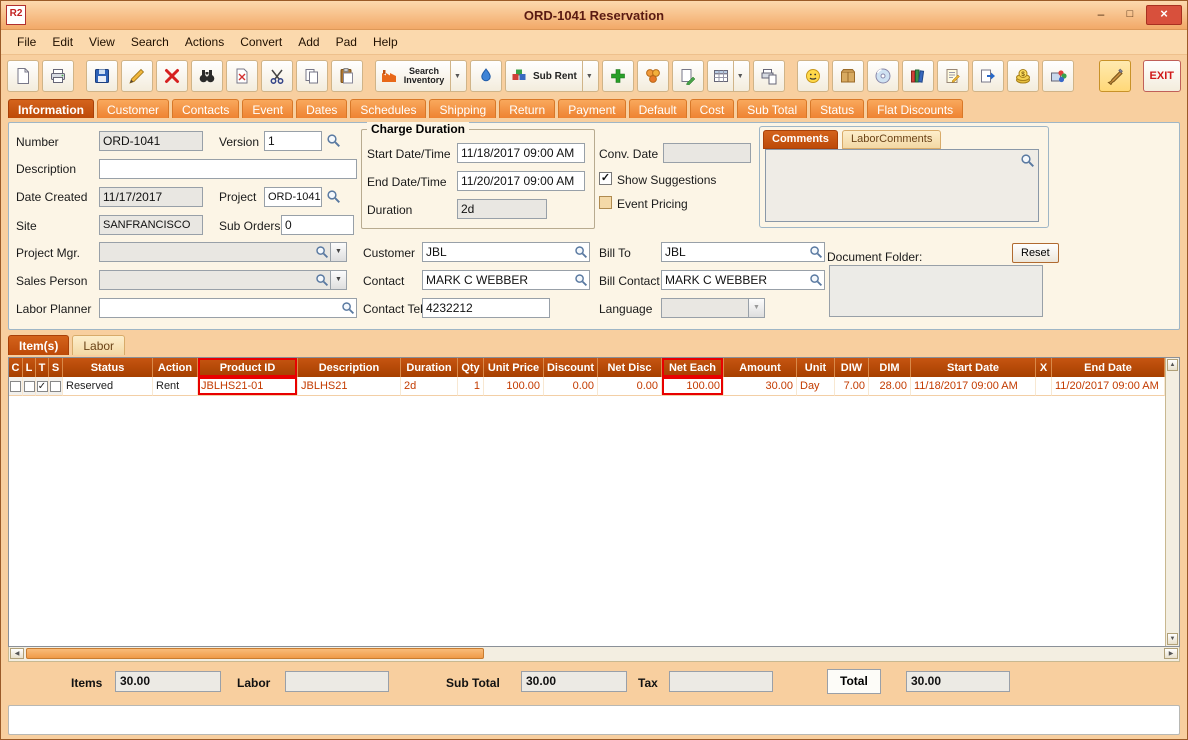  I want to click on grid-vertical-scrollbar: ▲ ▼, so click(1172, 502).